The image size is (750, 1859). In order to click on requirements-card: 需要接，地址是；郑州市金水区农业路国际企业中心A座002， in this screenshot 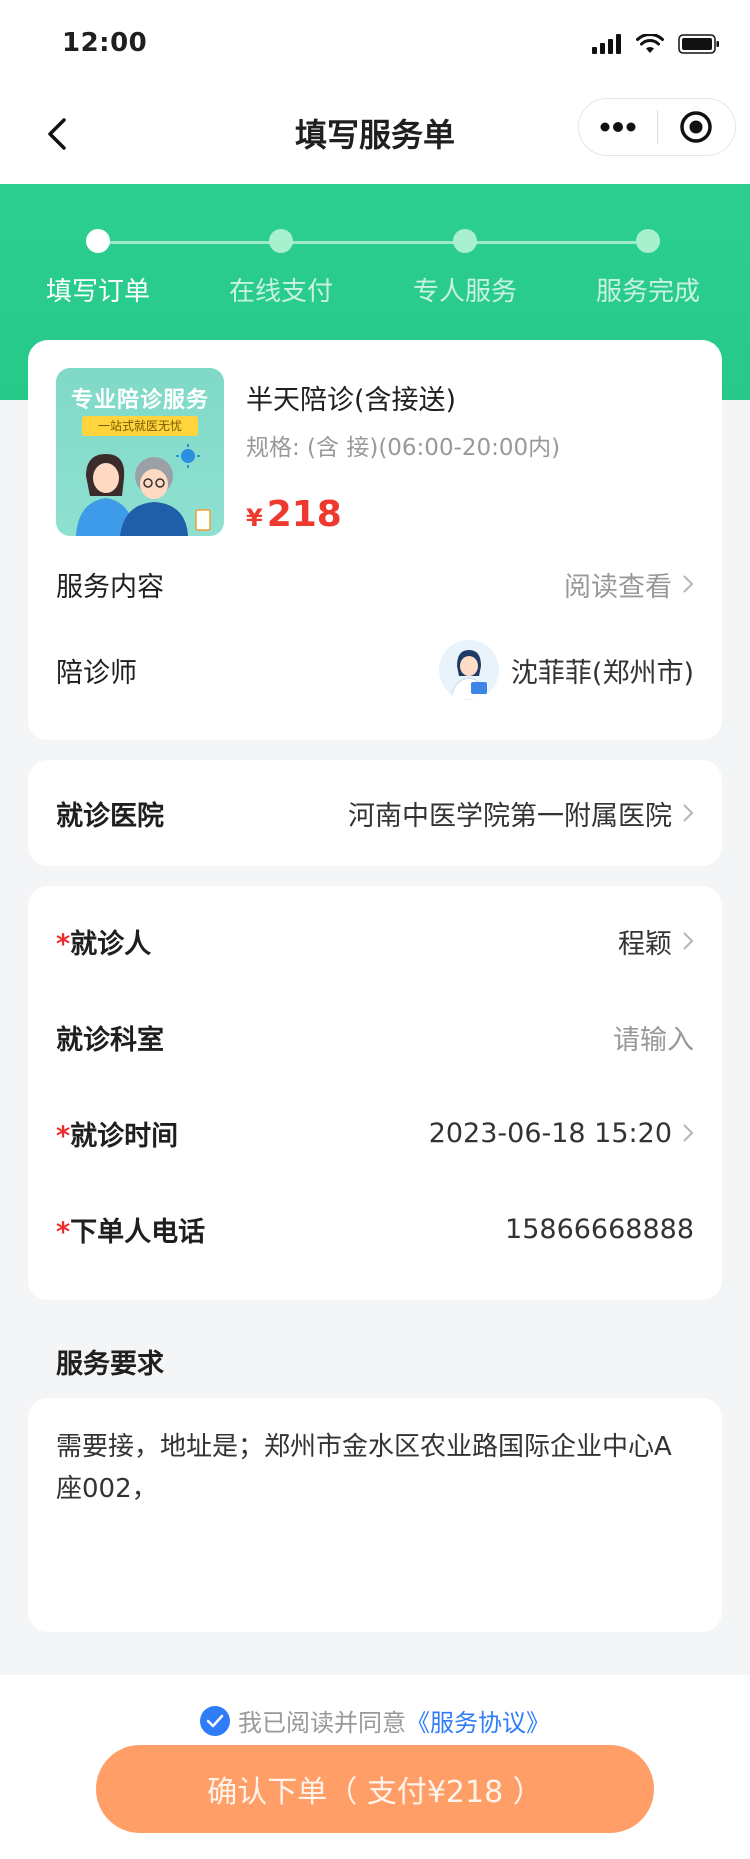, I will do `click(375, 1515)`.